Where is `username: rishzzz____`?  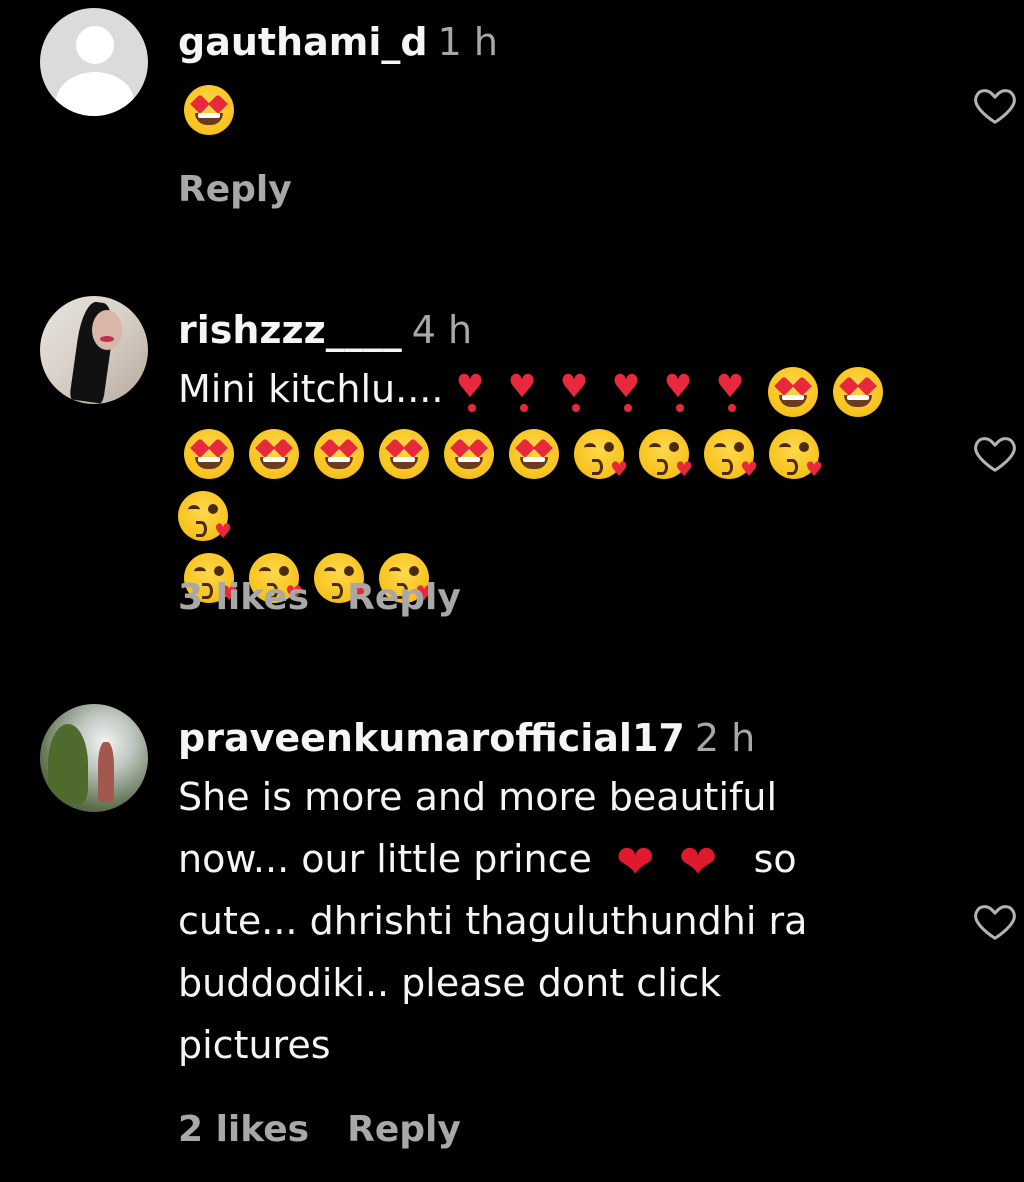 username: rishzzz____ is located at coordinates (290, 330).